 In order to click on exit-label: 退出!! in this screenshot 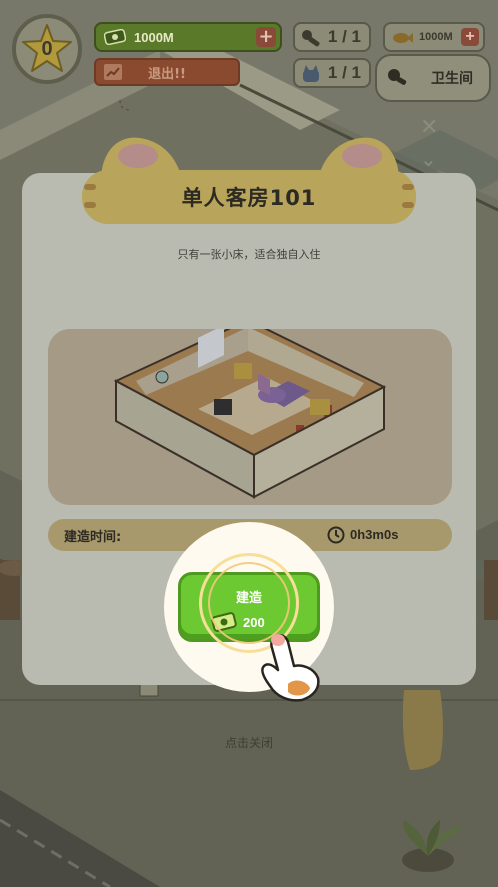, I will do `click(167, 74)`.